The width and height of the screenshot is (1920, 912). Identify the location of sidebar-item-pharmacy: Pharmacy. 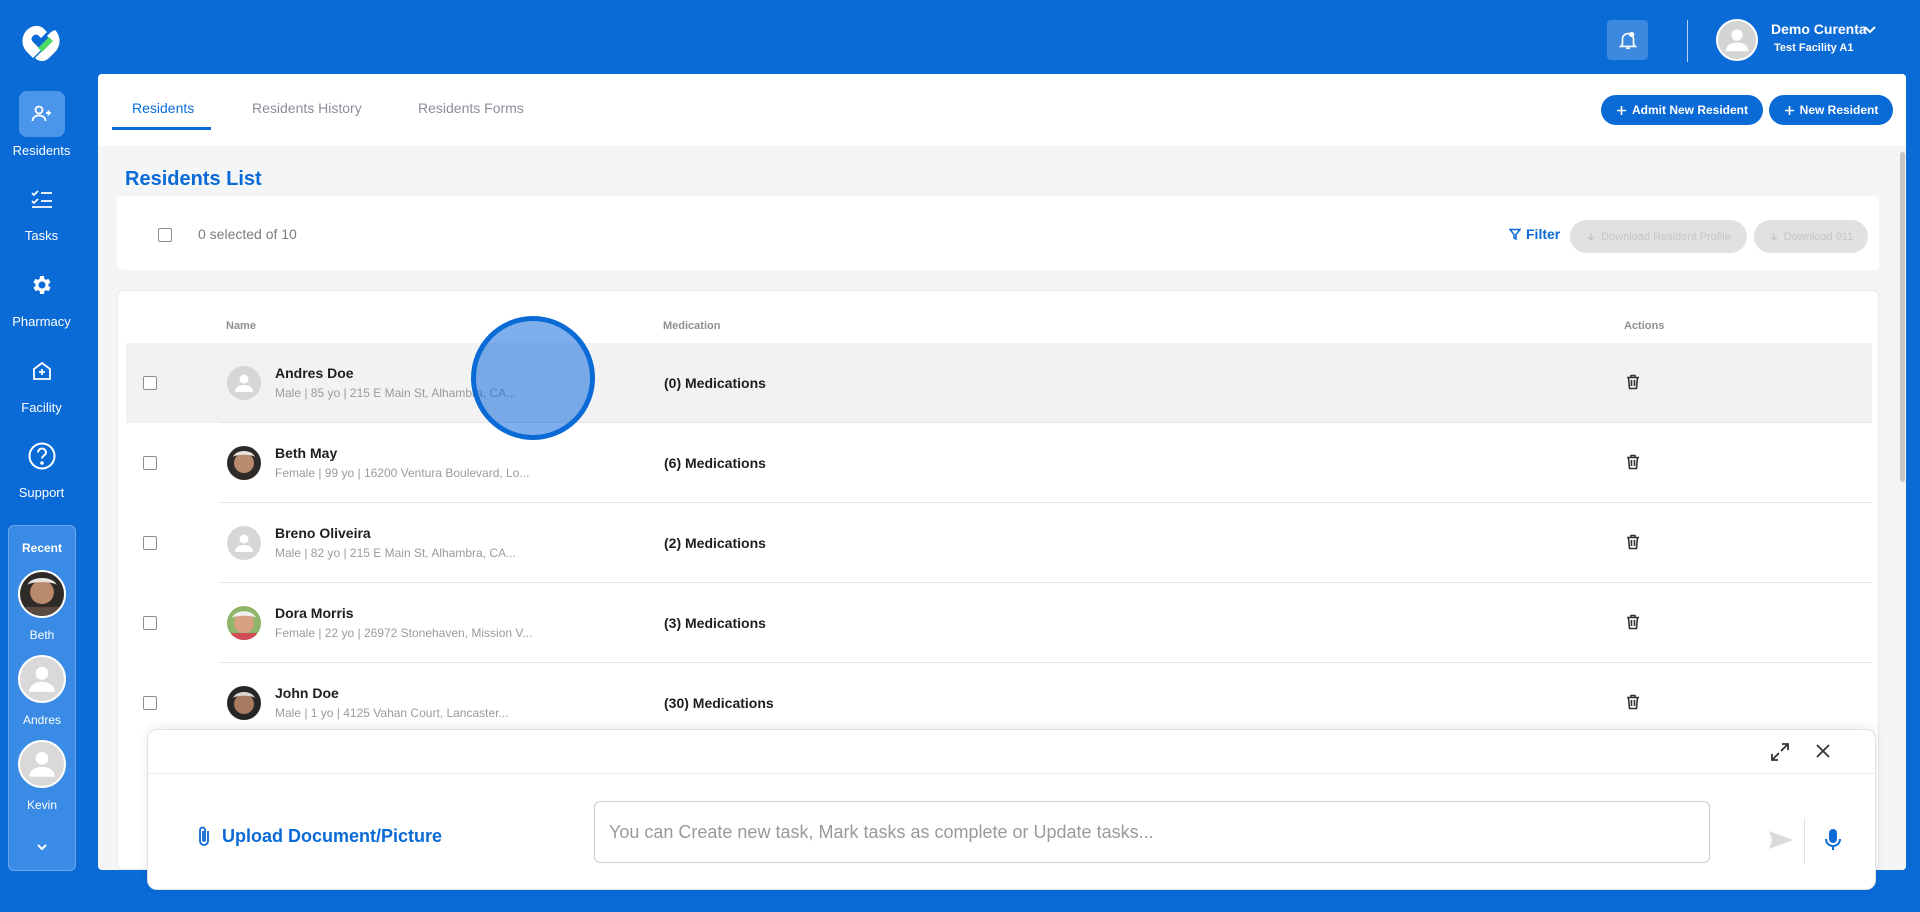
(41, 295).